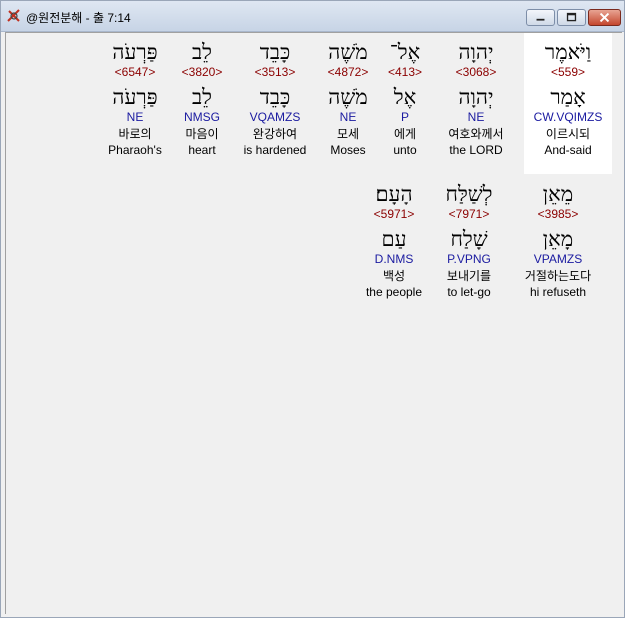  I want to click on hebrew-word: כָּבֵד, so click(275, 52).